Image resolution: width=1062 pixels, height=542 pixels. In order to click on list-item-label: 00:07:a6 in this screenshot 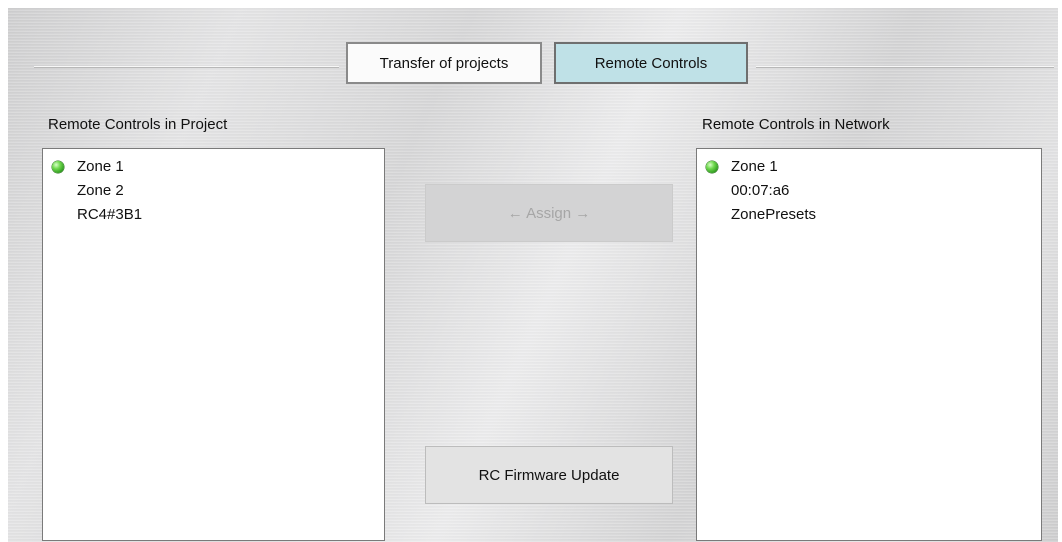, I will do `click(760, 190)`.